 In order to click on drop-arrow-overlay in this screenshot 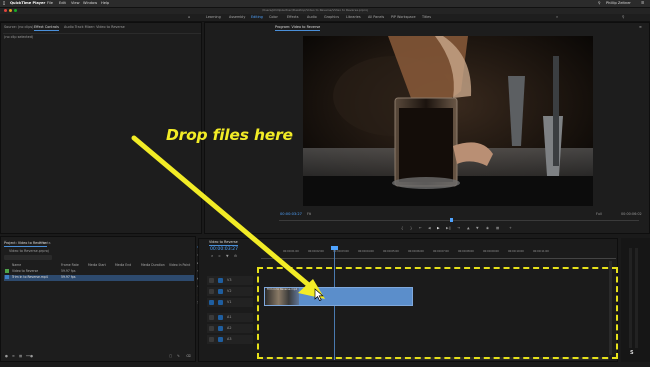, I will do `click(228, 217)`.